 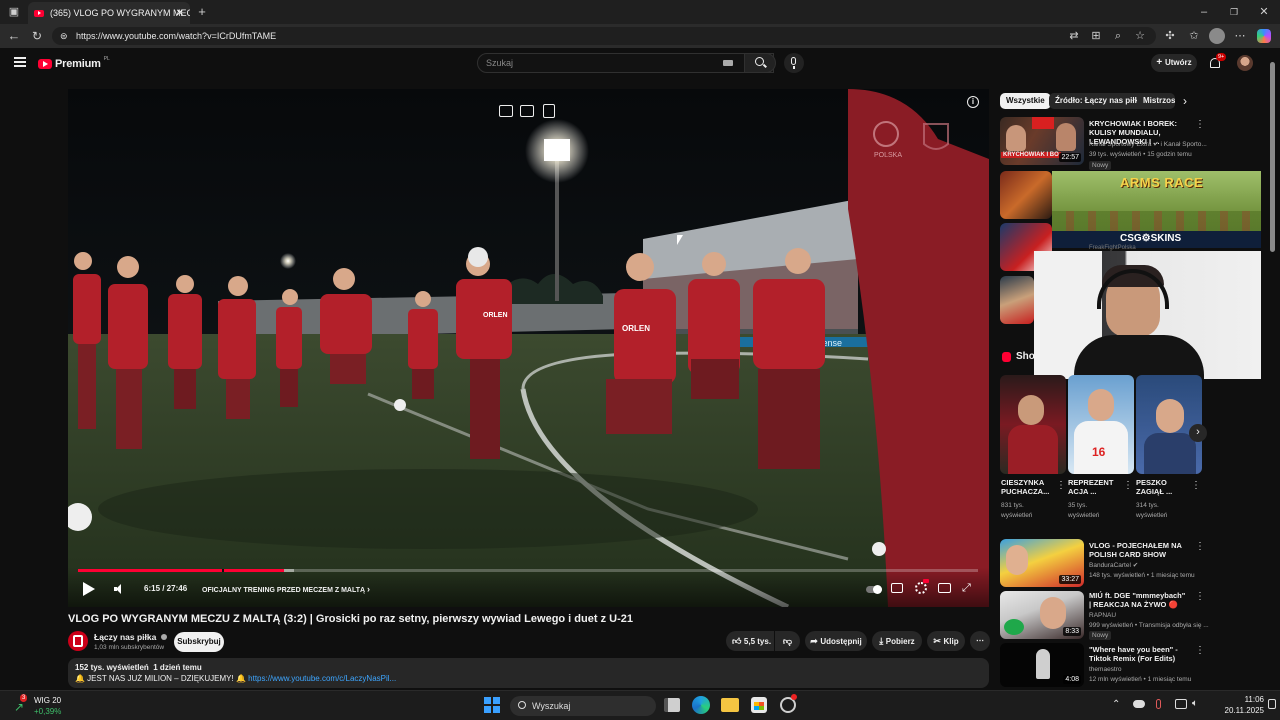 I want to click on file-explorer-icon, so click(x=730, y=705).